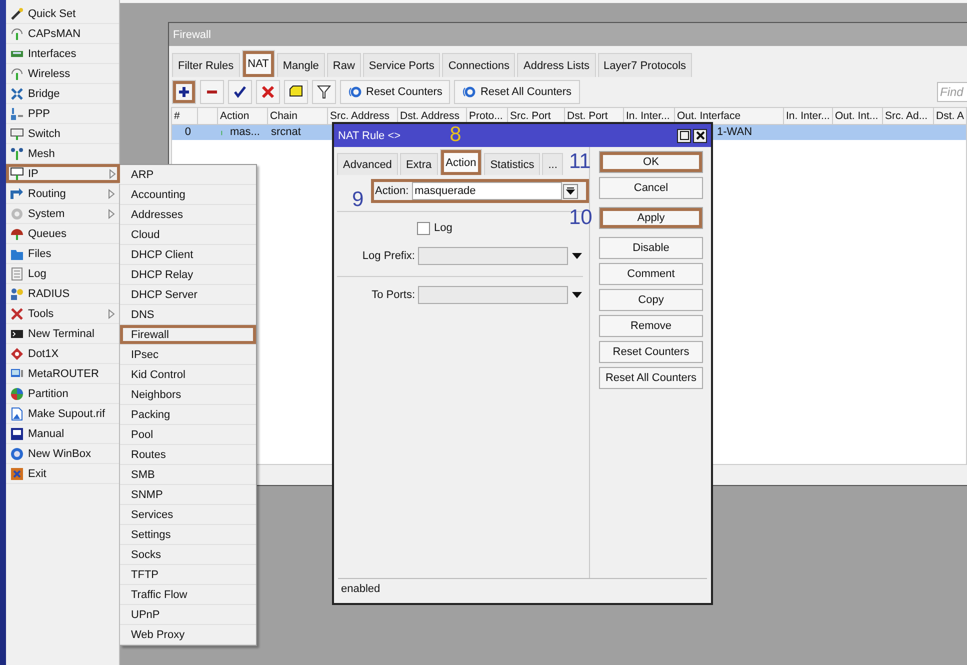 This screenshot has width=967, height=665. Describe the element at coordinates (188, 132) in the screenshot. I see `table-cell-text: 0` at that location.